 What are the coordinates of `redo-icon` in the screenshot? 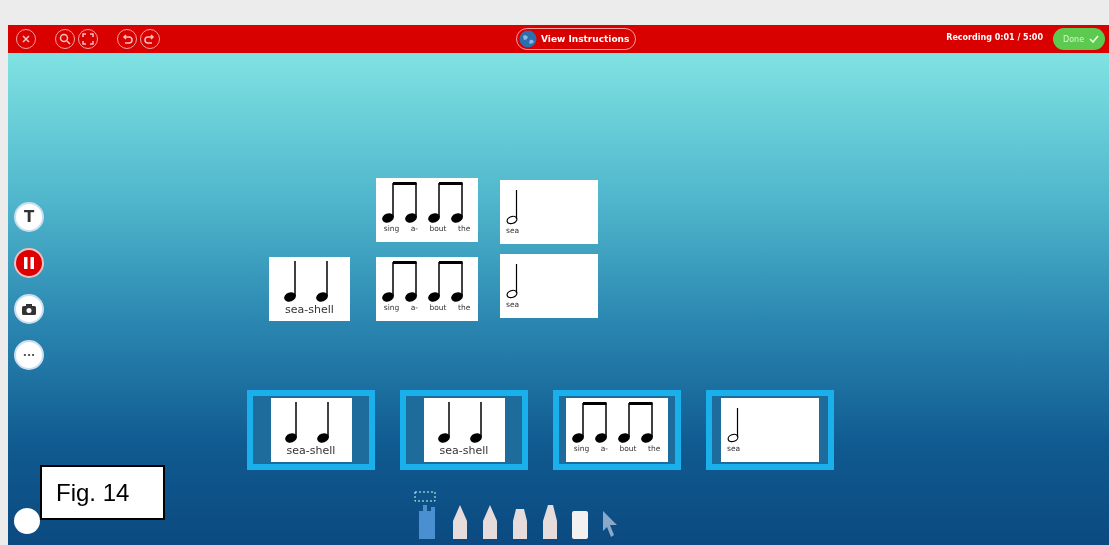 It's located at (150, 39).